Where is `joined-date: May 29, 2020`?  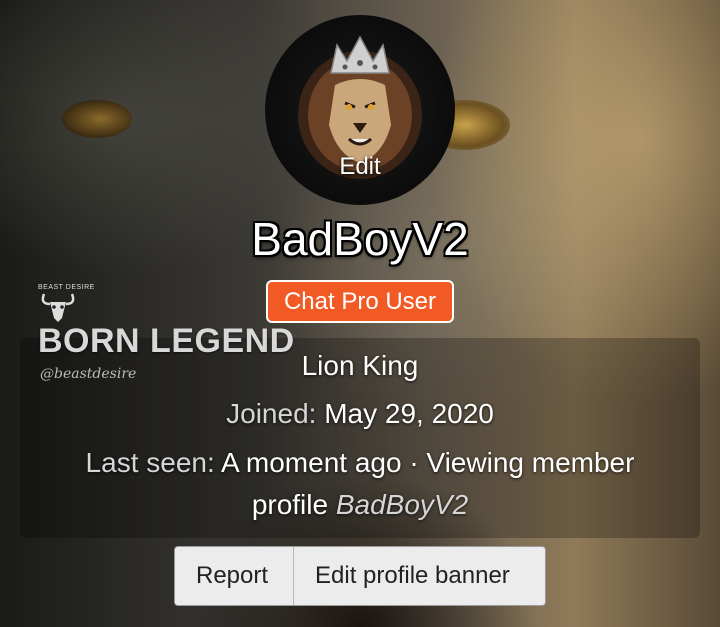 joined-date: May 29, 2020 is located at coordinates (409, 413).